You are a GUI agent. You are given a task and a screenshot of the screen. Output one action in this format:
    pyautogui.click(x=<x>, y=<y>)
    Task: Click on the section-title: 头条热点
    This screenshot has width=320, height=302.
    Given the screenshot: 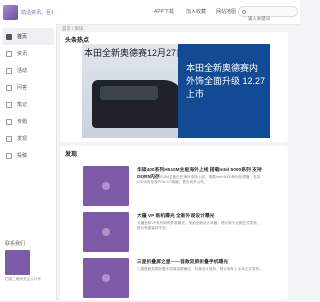 What is the action you would take?
    pyautogui.click(x=77, y=41)
    